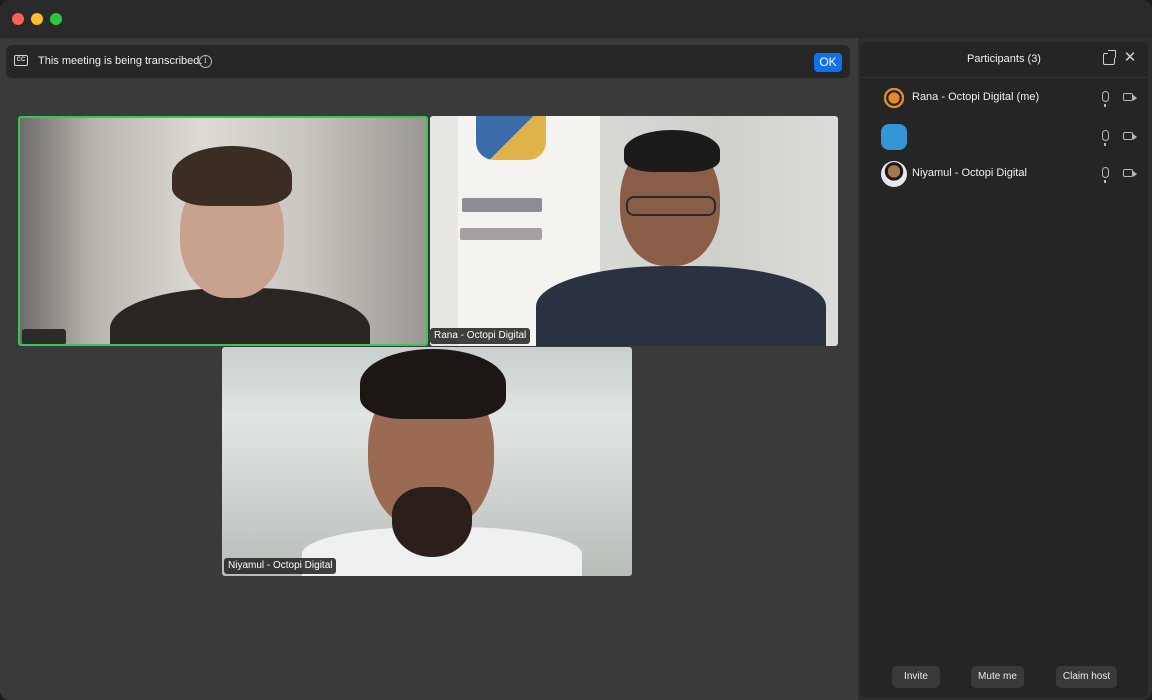 The width and height of the screenshot is (1152, 700). I want to click on mute-me-button: Mute me, so click(997, 677).